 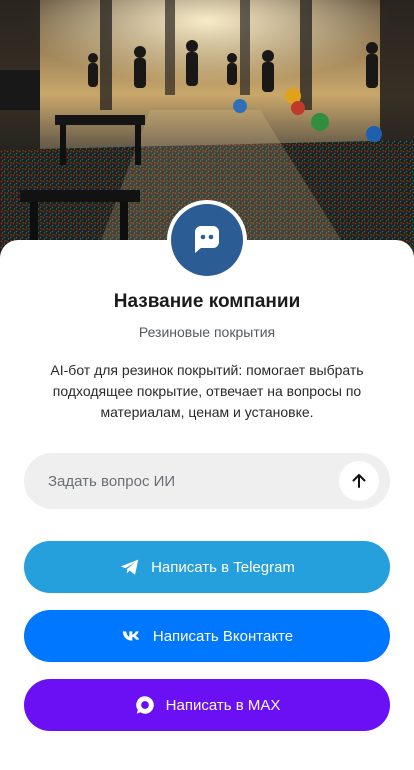 What do you see at coordinates (207, 332) in the screenshot?
I see `company-category: Резиновые покрытия` at bounding box center [207, 332].